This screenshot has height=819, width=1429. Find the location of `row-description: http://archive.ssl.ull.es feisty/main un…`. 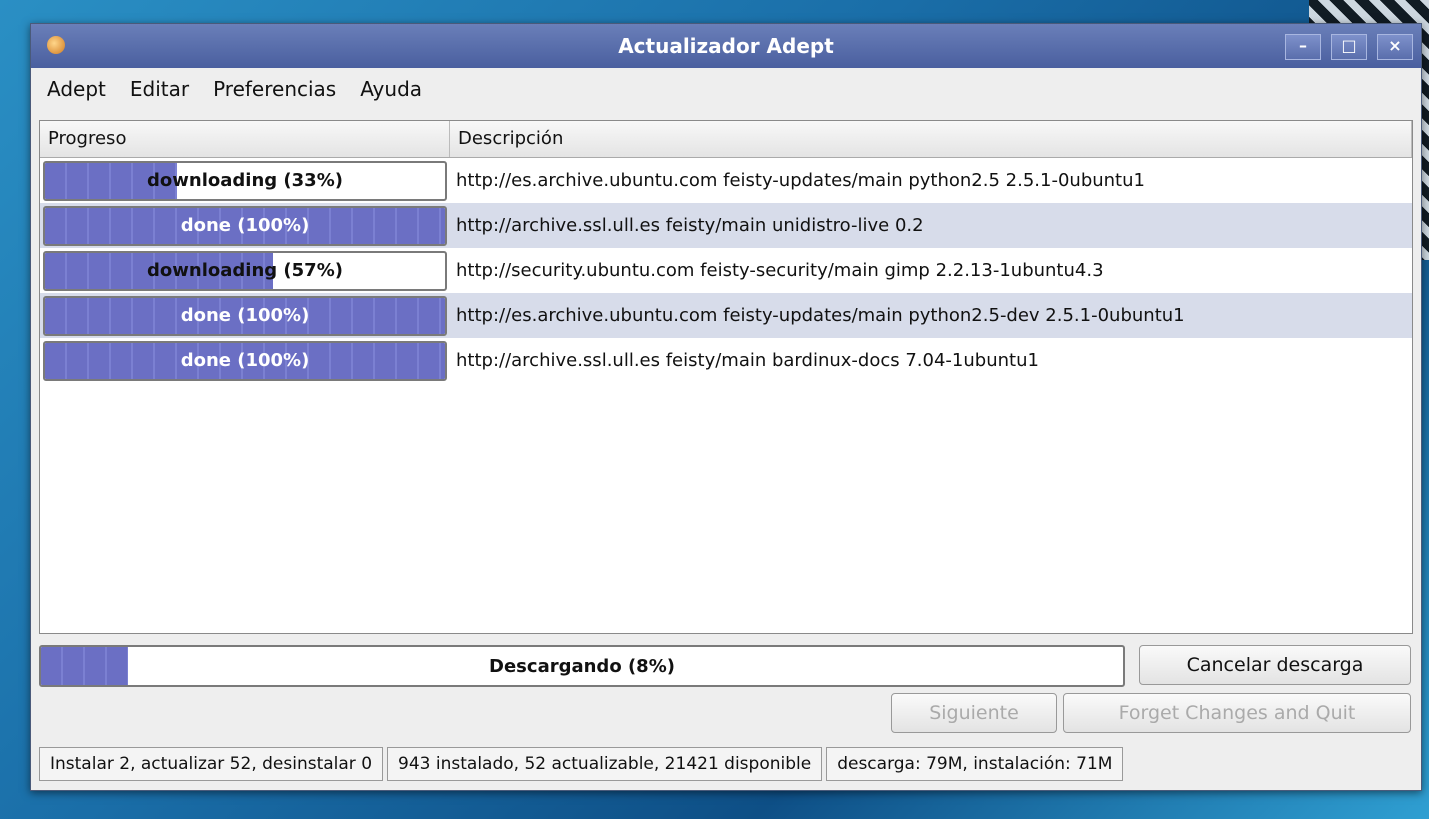

row-description: http://archive.ssl.ull.es feisty/main un… is located at coordinates (690, 225).